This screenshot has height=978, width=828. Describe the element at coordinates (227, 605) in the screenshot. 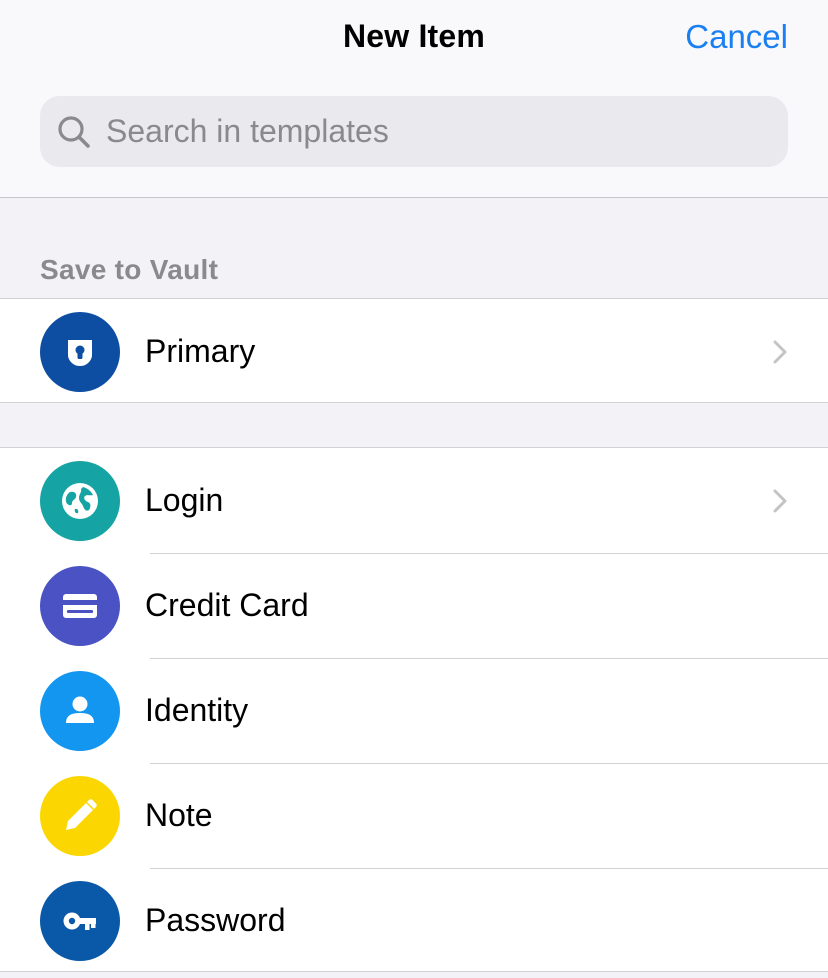

I see `template-row-label: Credit Card` at that location.